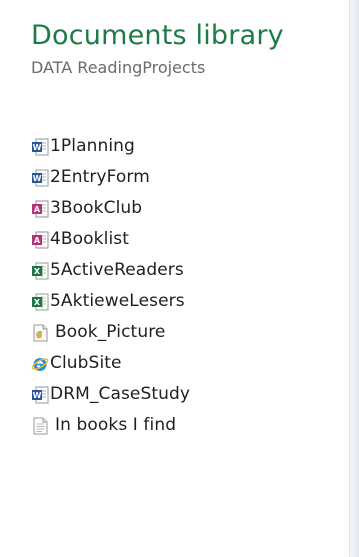  I want to click on file-name: Book_Picture, so click(110, 332).